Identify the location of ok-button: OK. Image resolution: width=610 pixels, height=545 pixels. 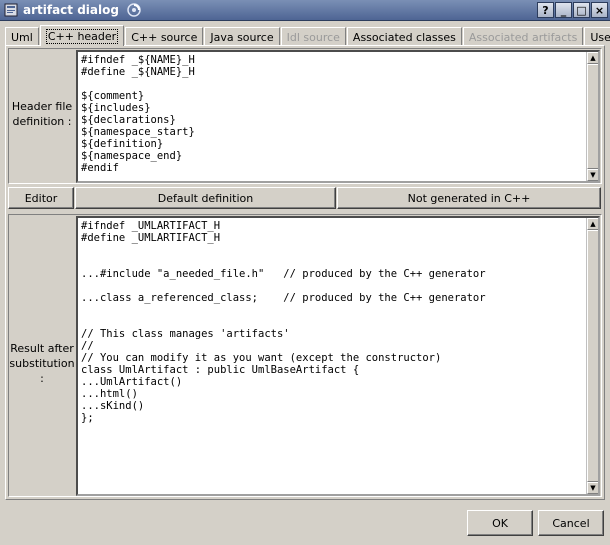
(500, 523).